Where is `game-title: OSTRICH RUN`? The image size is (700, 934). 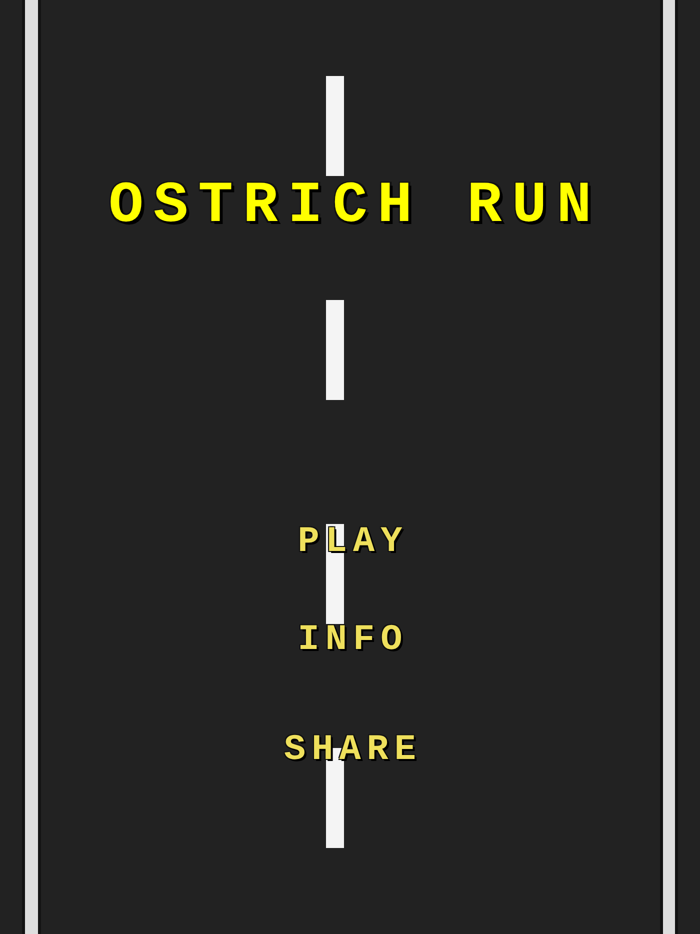
game-title: OSTRICH RUN is located at coordinates (355, 207).